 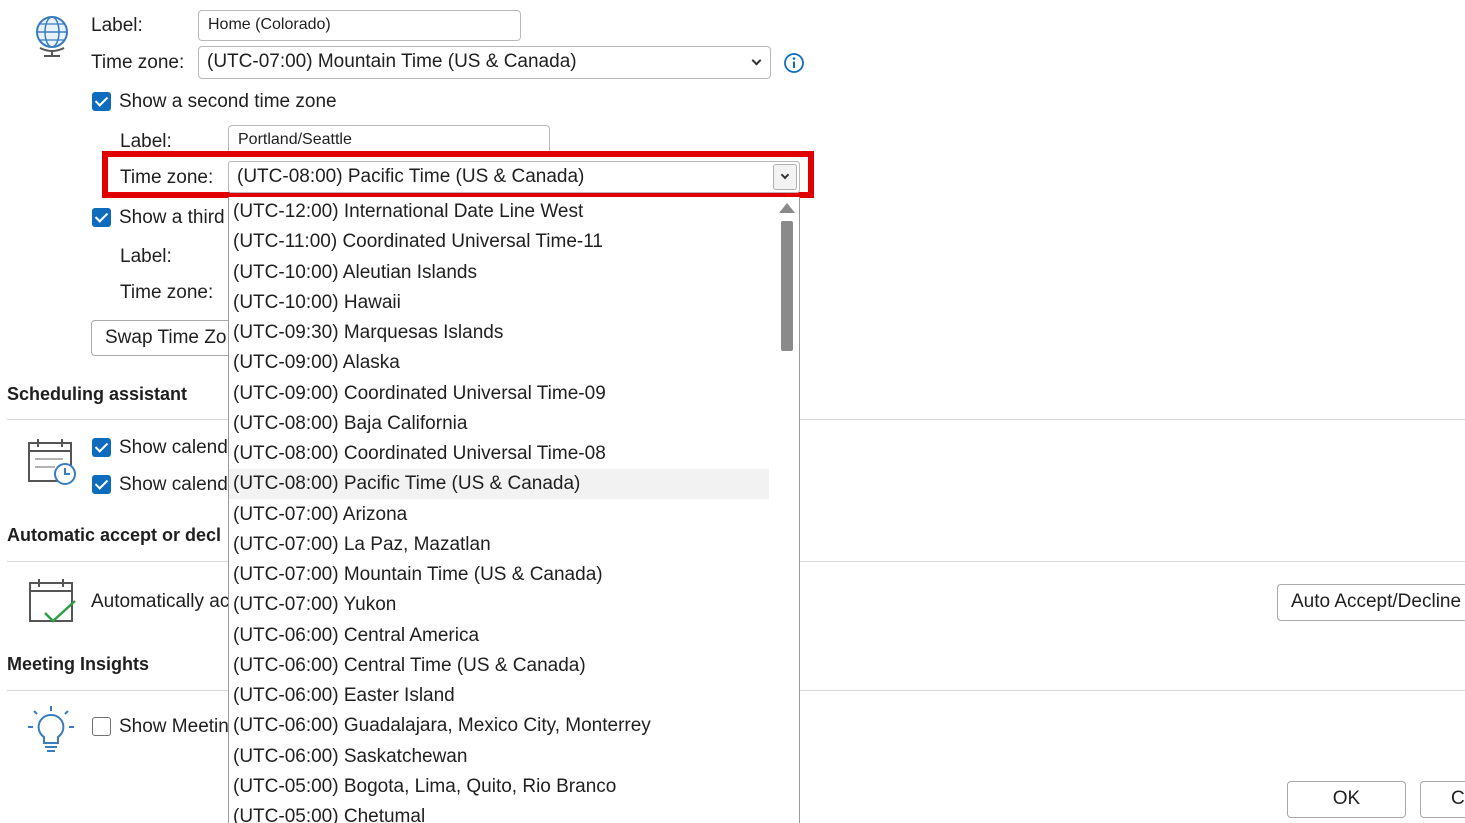 What do you see at coordinates (786, 510) in the screenshot?
I see `dropdown-scrollbar` at bounding box center [786, 510].